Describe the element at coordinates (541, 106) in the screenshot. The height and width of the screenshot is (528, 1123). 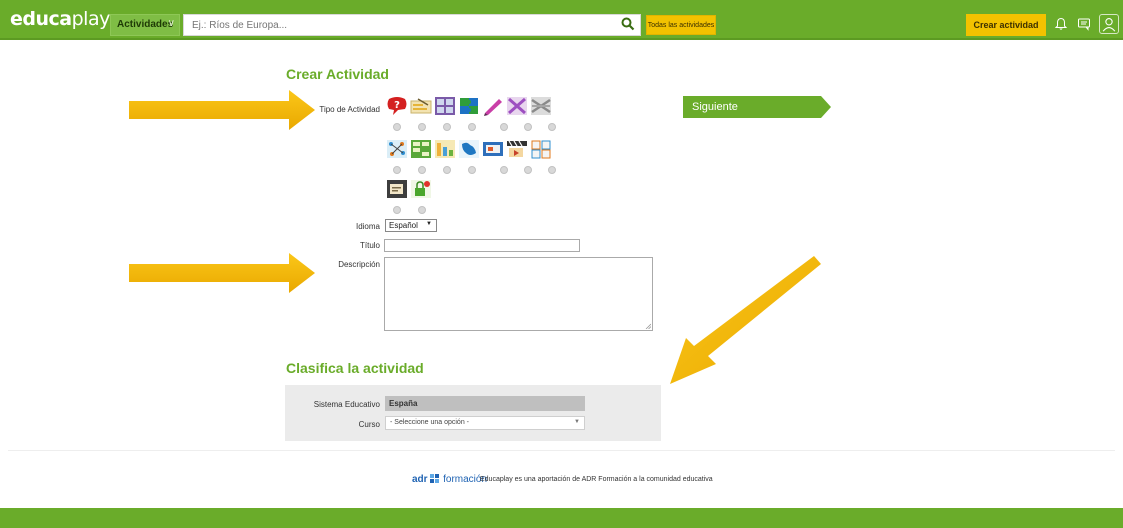
I see `matching-icon` at that location.